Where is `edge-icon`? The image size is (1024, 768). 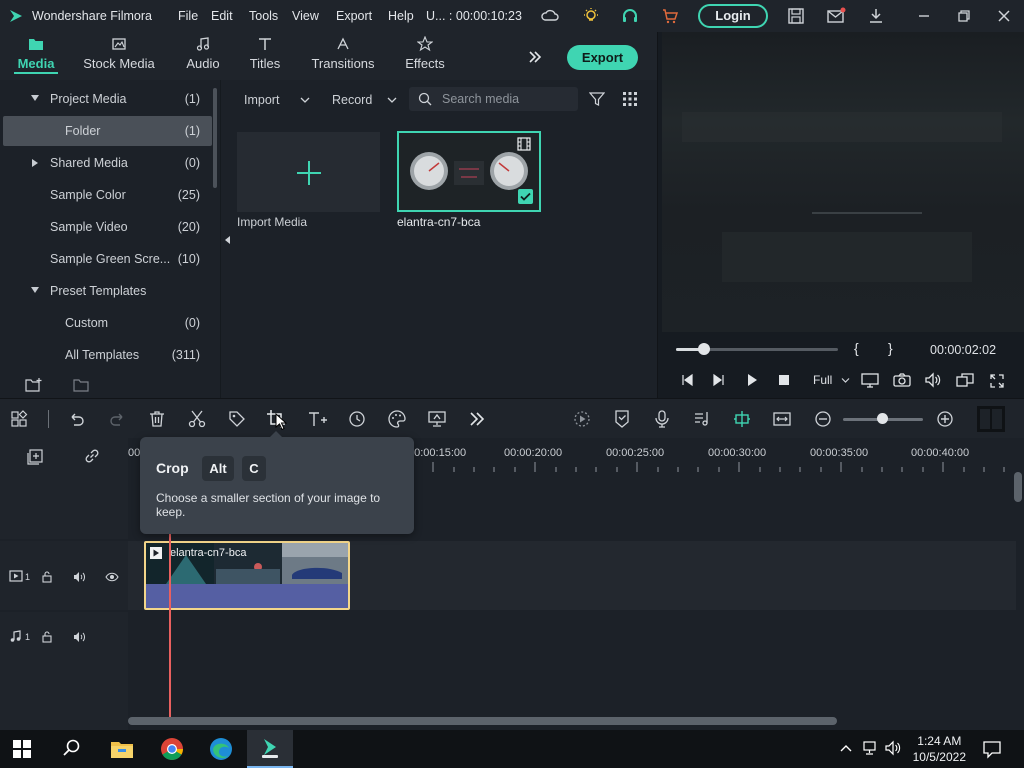 edge-icon is located at coordinates (221, 749).